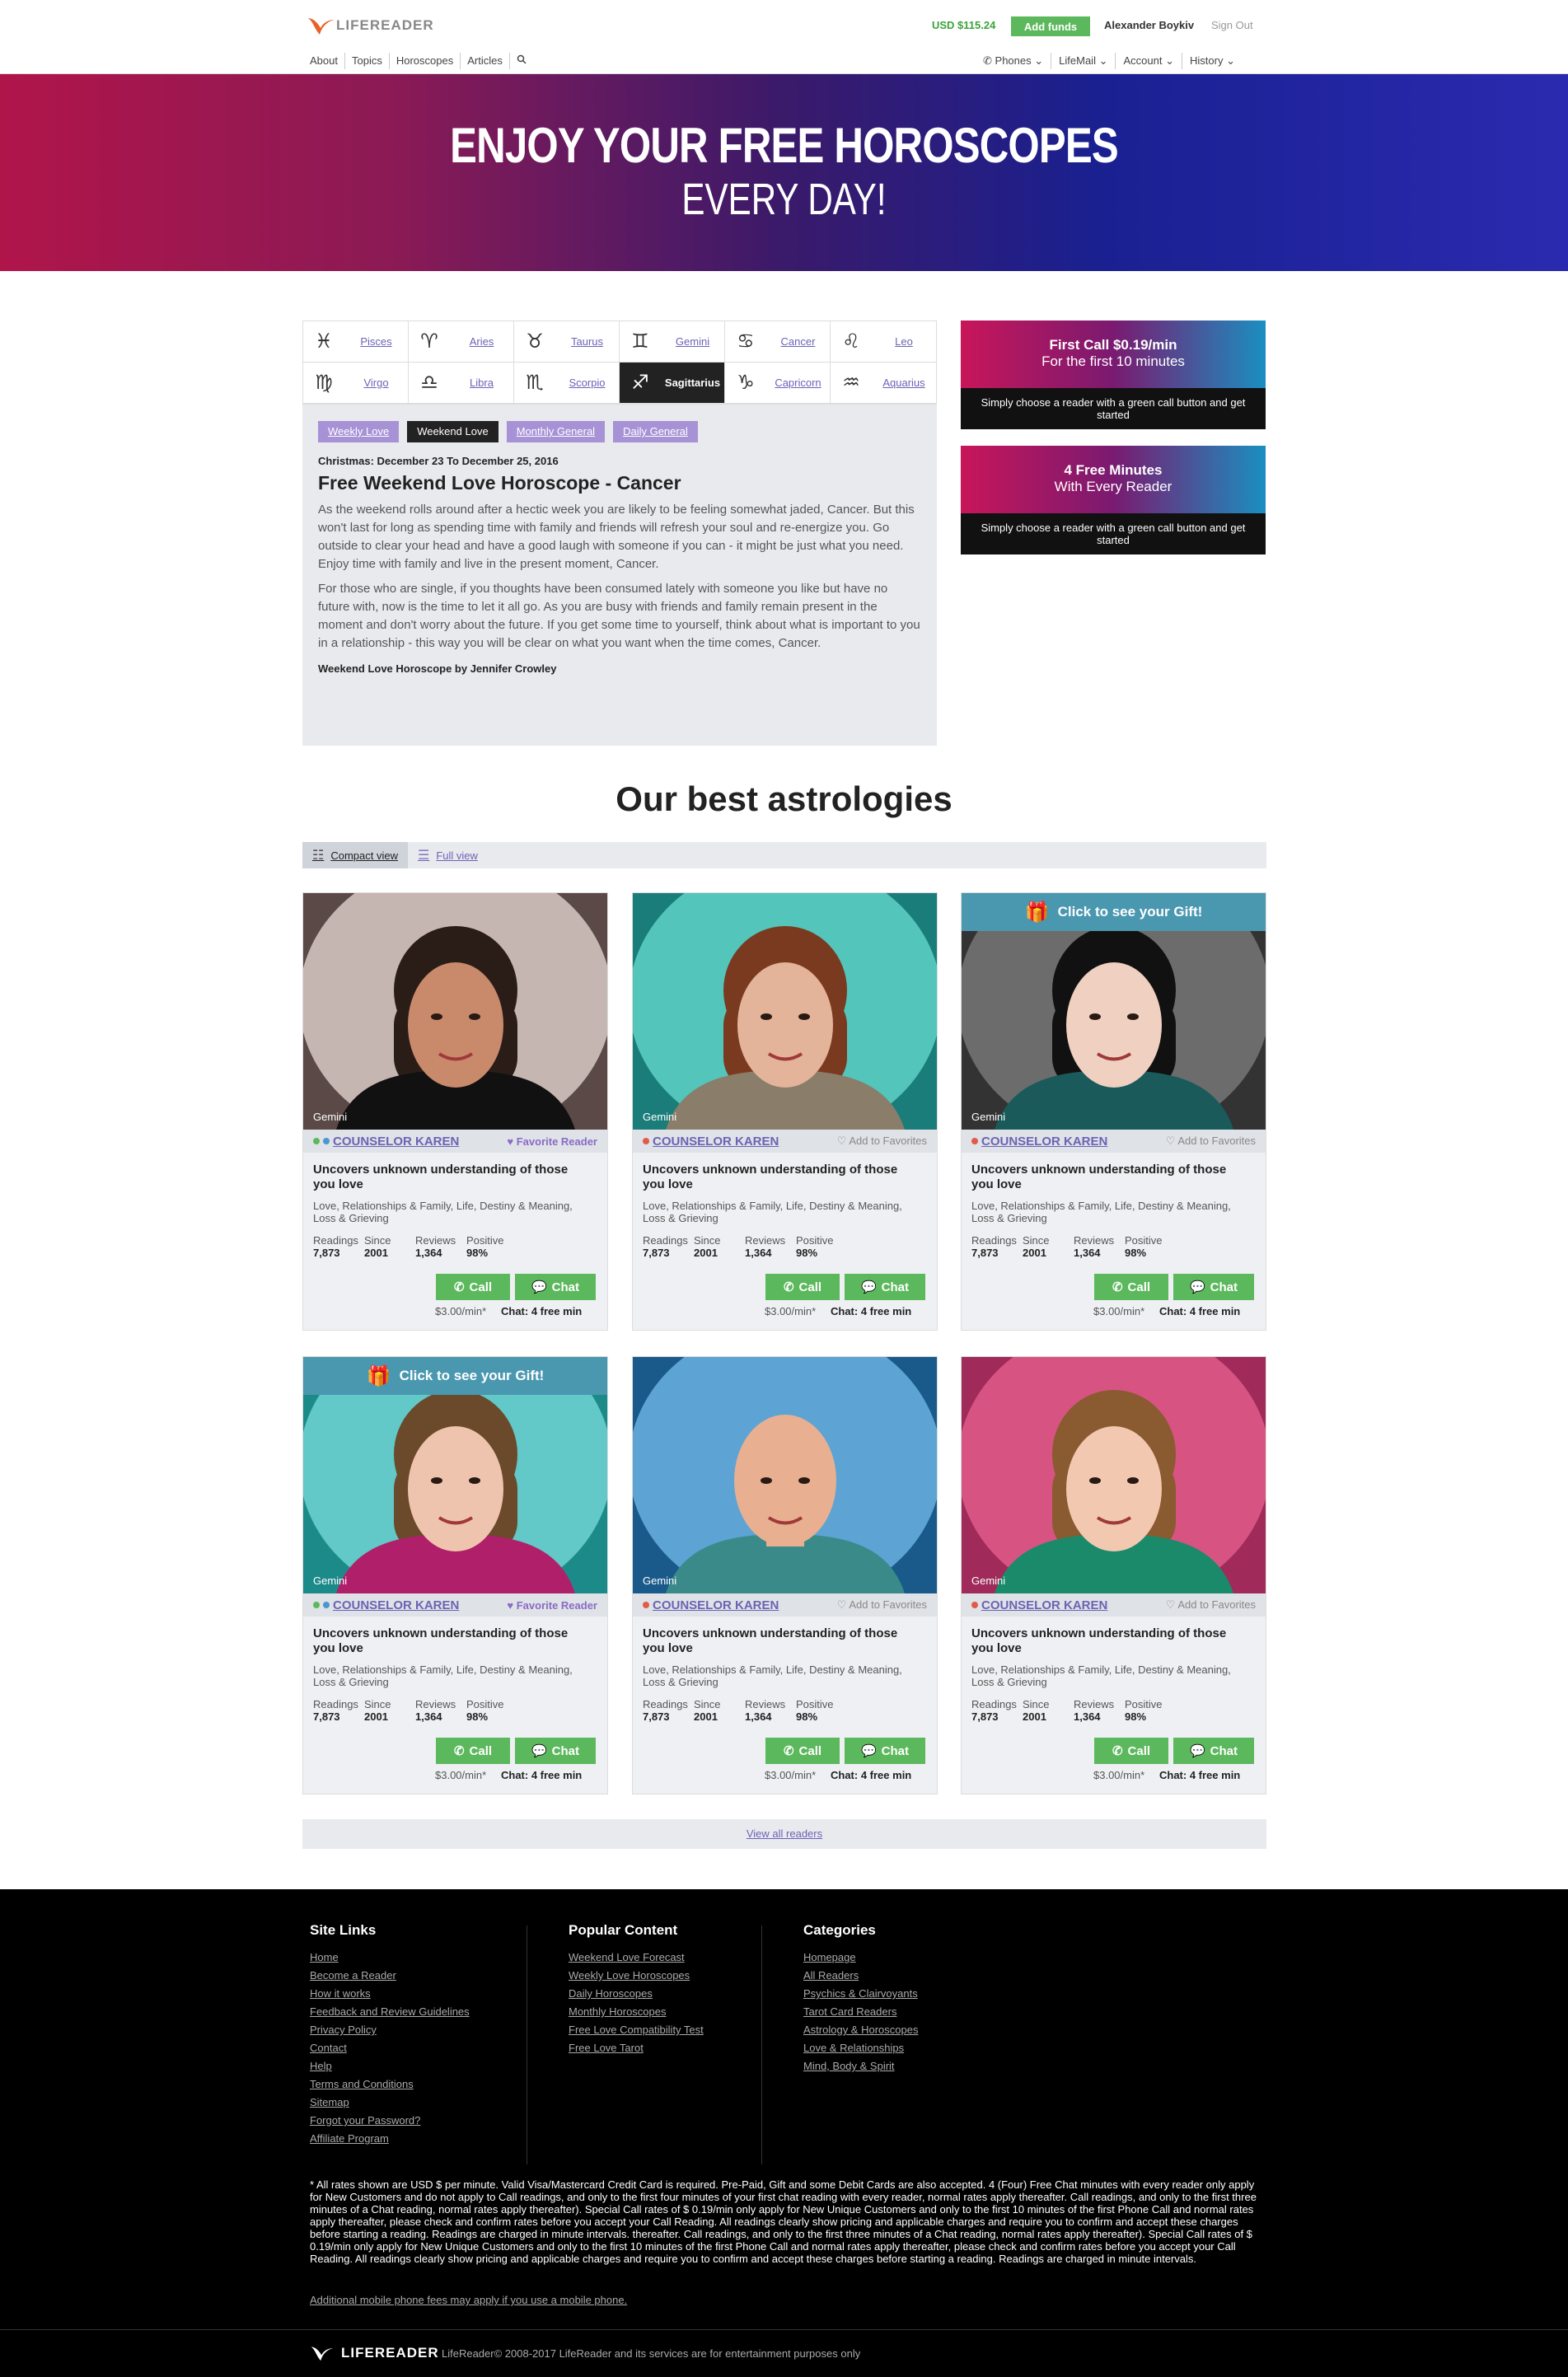 Image resolution: width=1568 pixels, height=2377 pixels. I want to click on footer-link: Forgot your Password?, so click(390, 2121).